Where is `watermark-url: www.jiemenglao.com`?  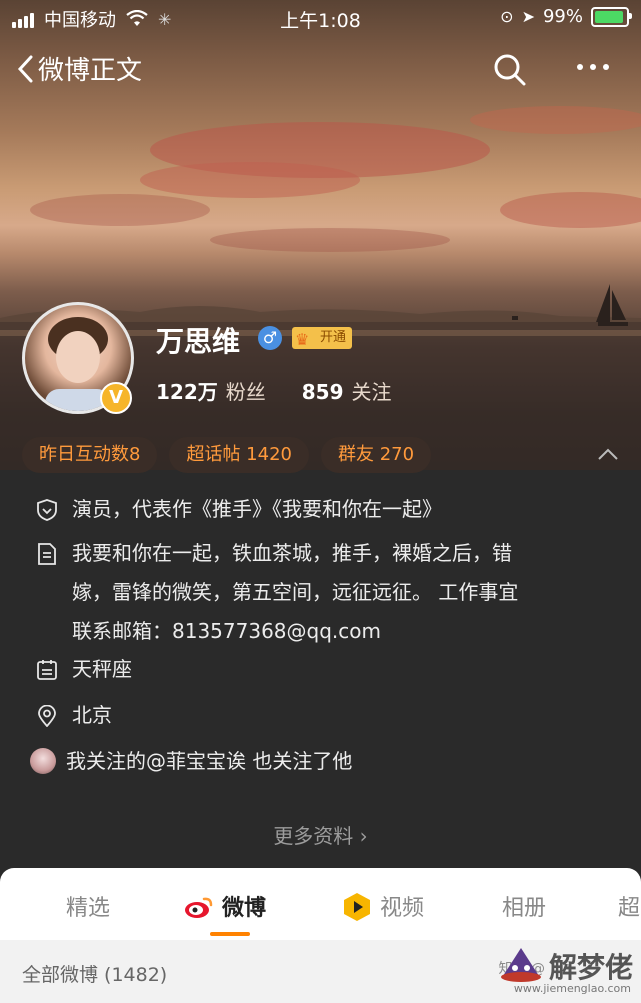 watermark-url: www.jiemenglao.com is located at coordinates (572, 988).